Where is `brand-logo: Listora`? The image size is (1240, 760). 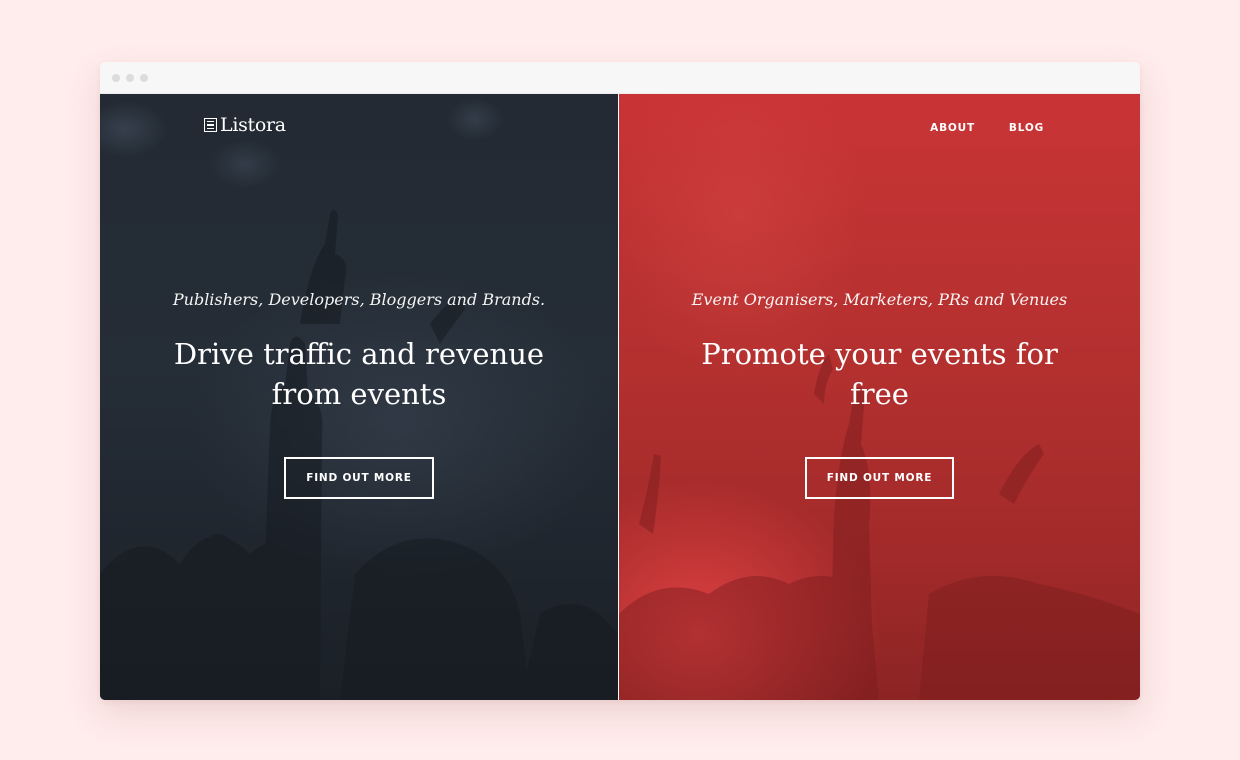
brand-logo: Listora is located at coordinates (245, 125).